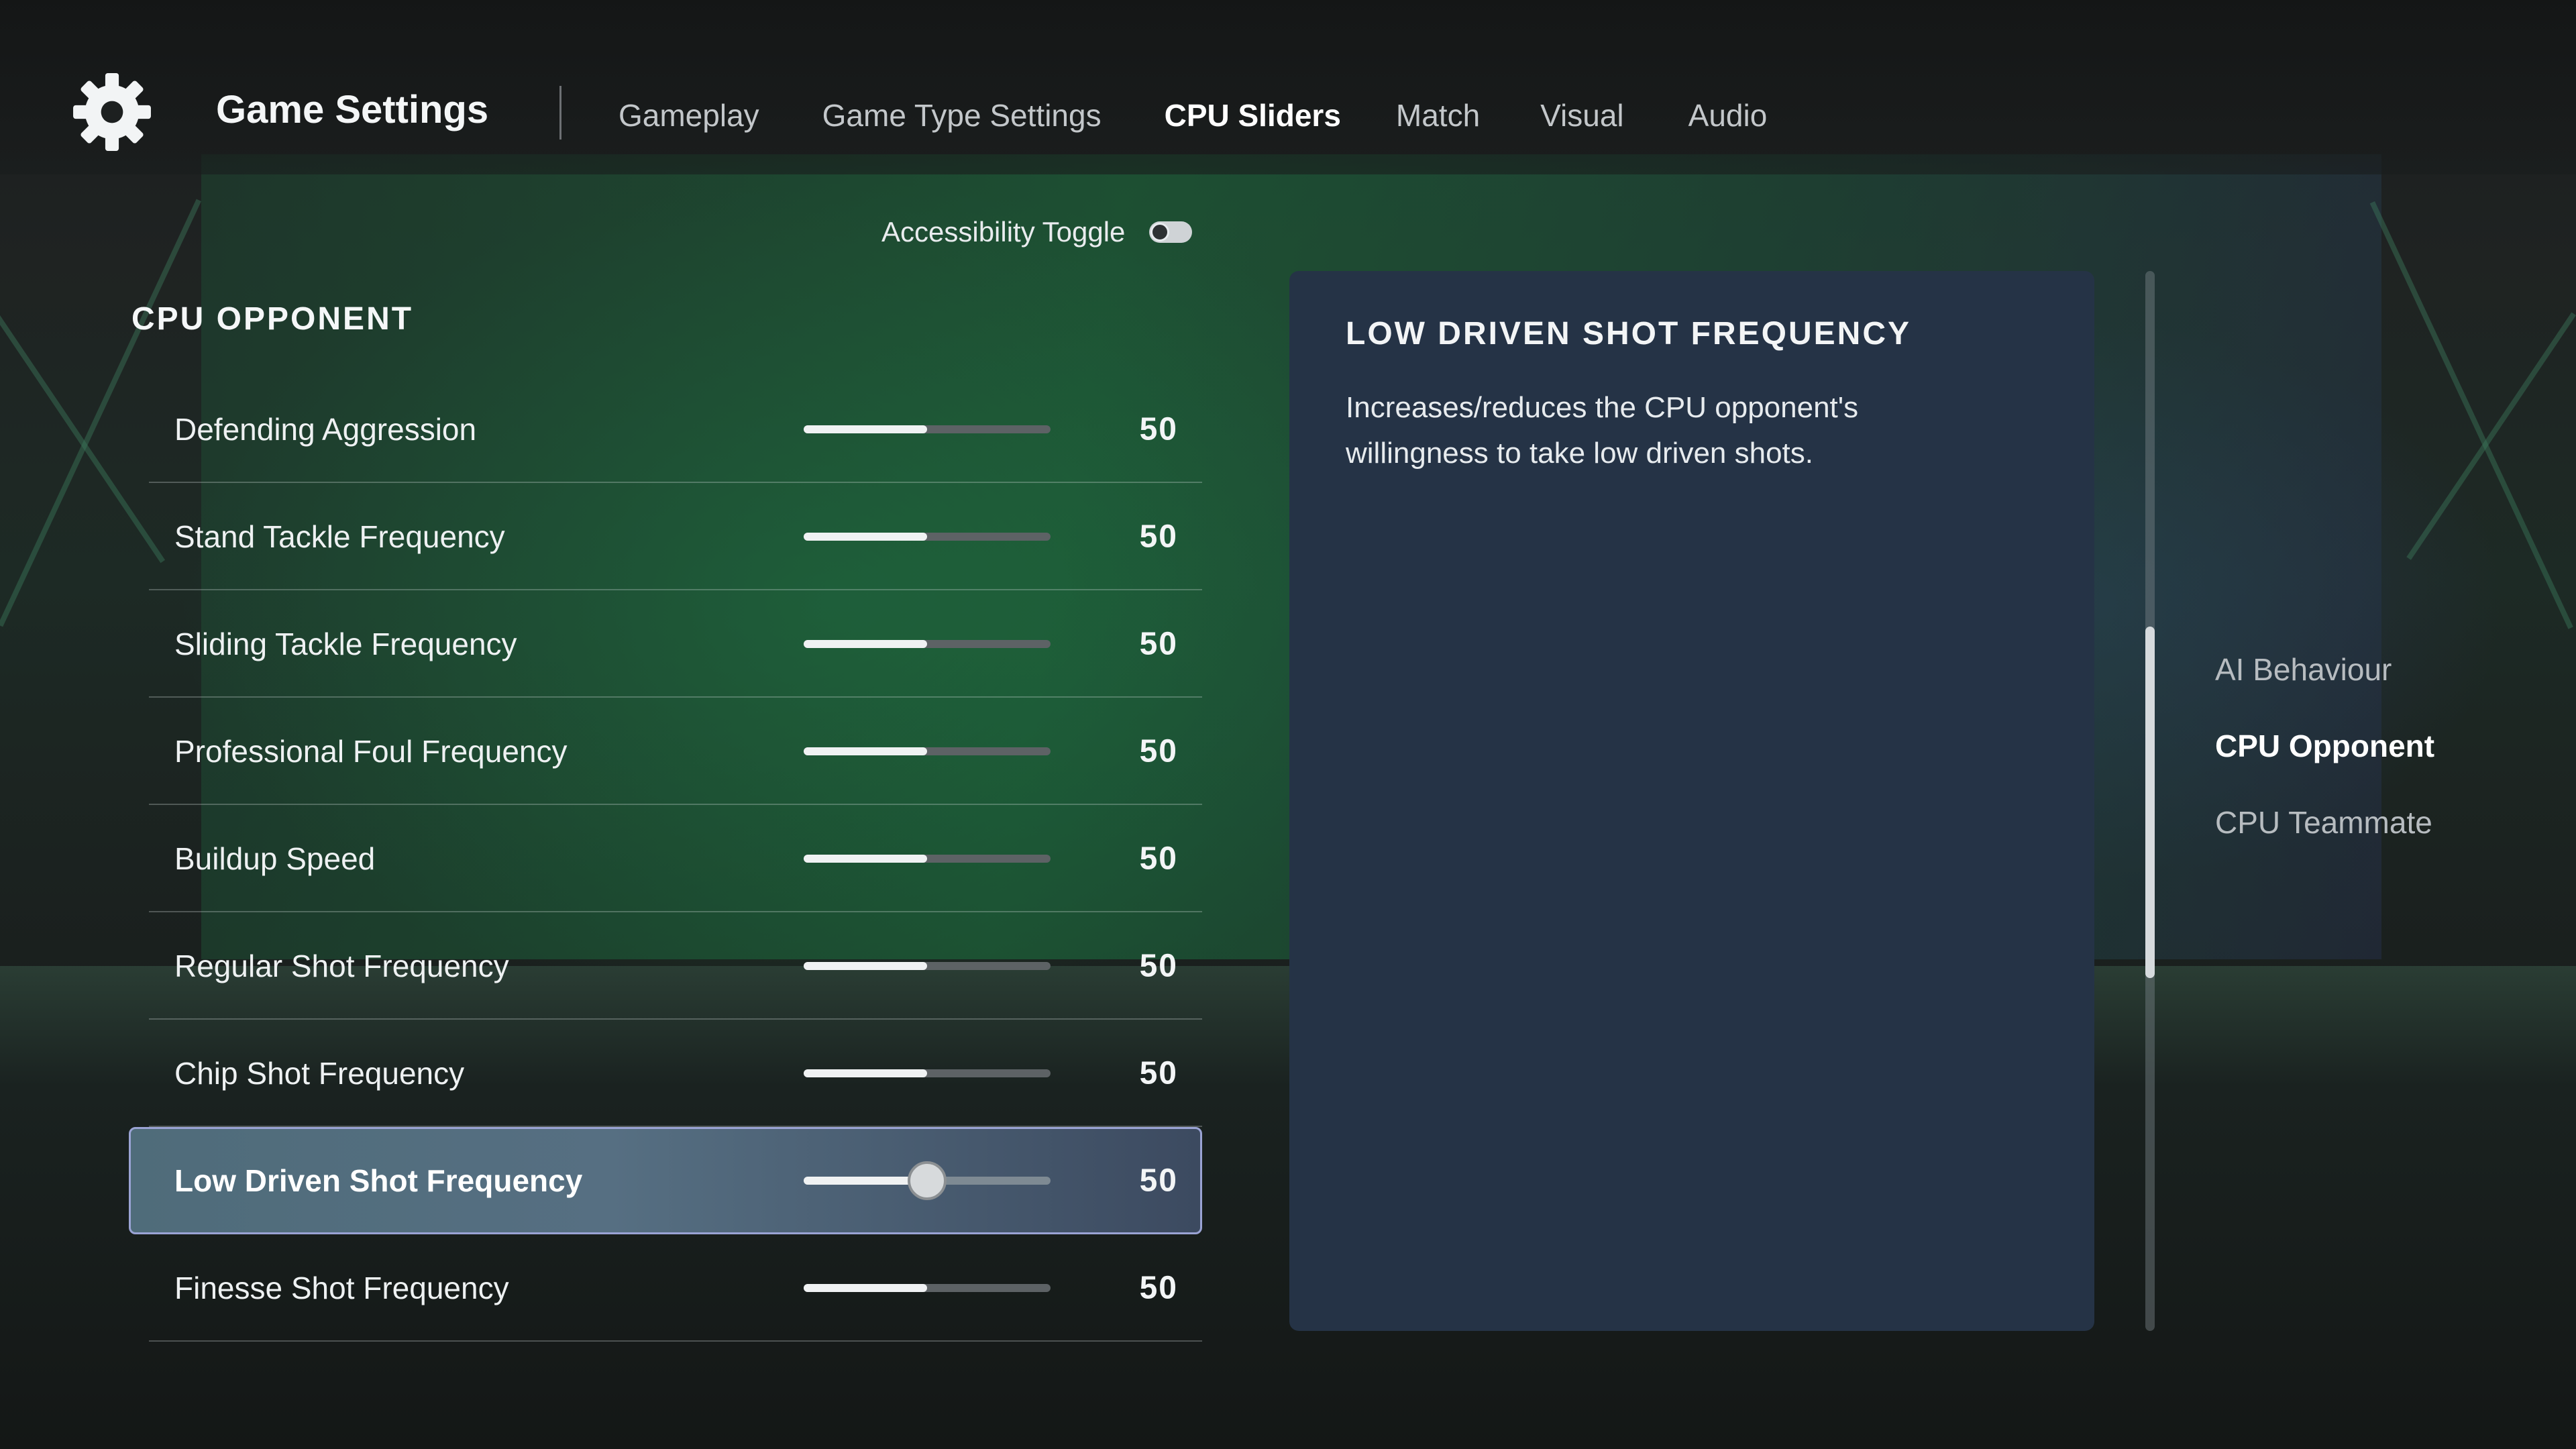  What do you see at coordinates (665, 1073) in the screenshot?
I see `slider-row-chip-shot-frequency: Chip Shot Frequency 50` at bounding box center [665, 1073].